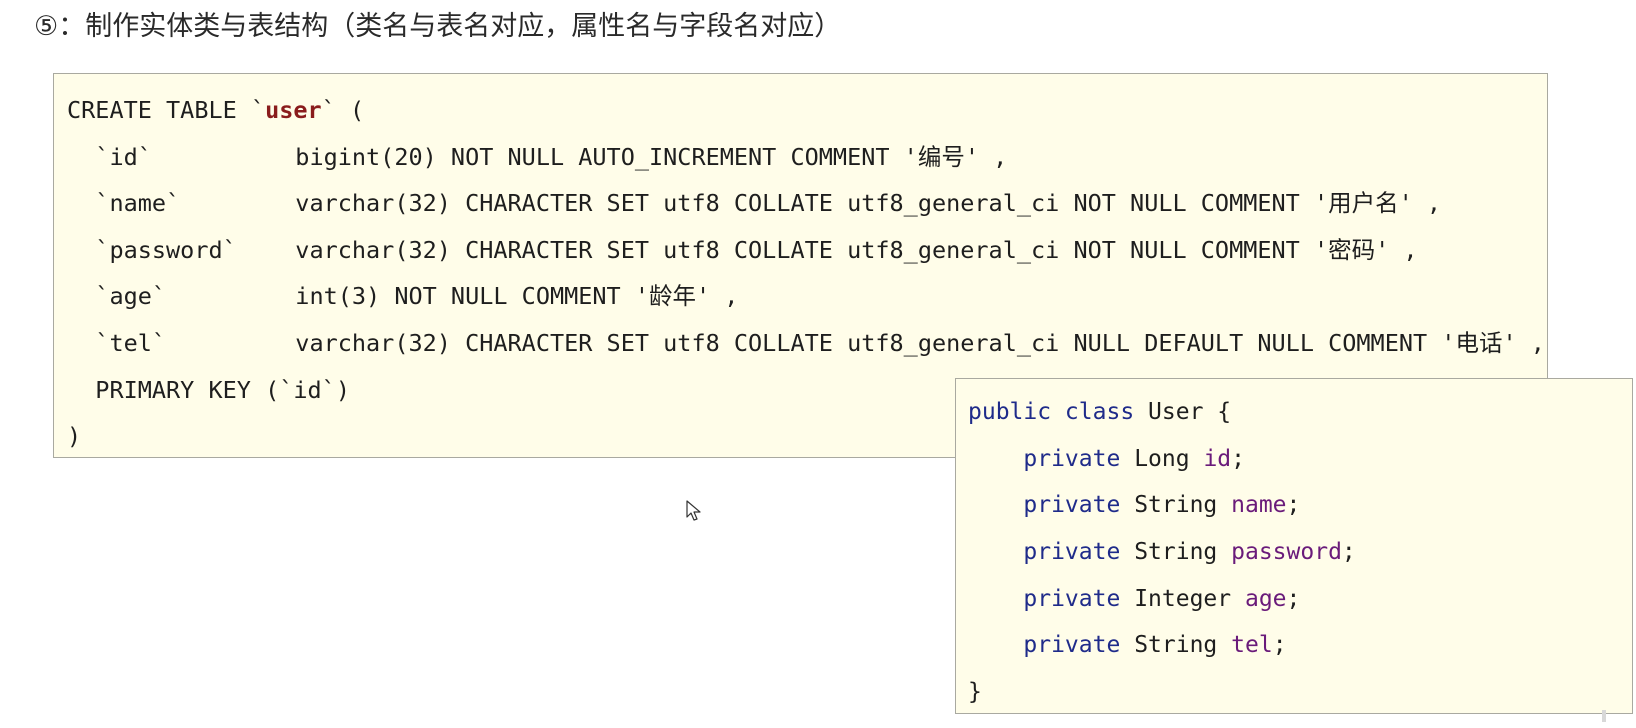 This screenshot has width=1636, height=728. I want to click on java-field-name: password, so click(1286, 552).